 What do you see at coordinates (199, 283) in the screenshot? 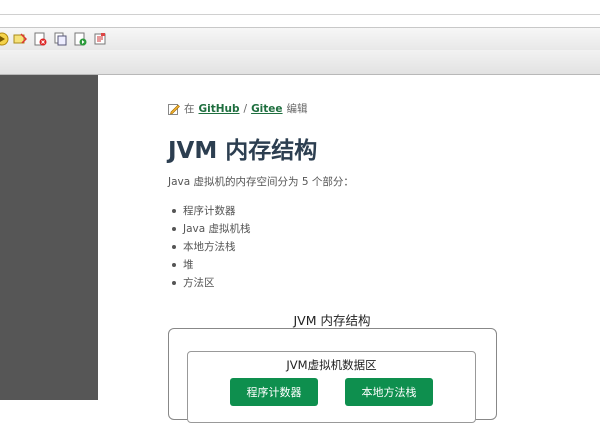
I see `list-item-label: 方法区` at bounding box center [199, 283].